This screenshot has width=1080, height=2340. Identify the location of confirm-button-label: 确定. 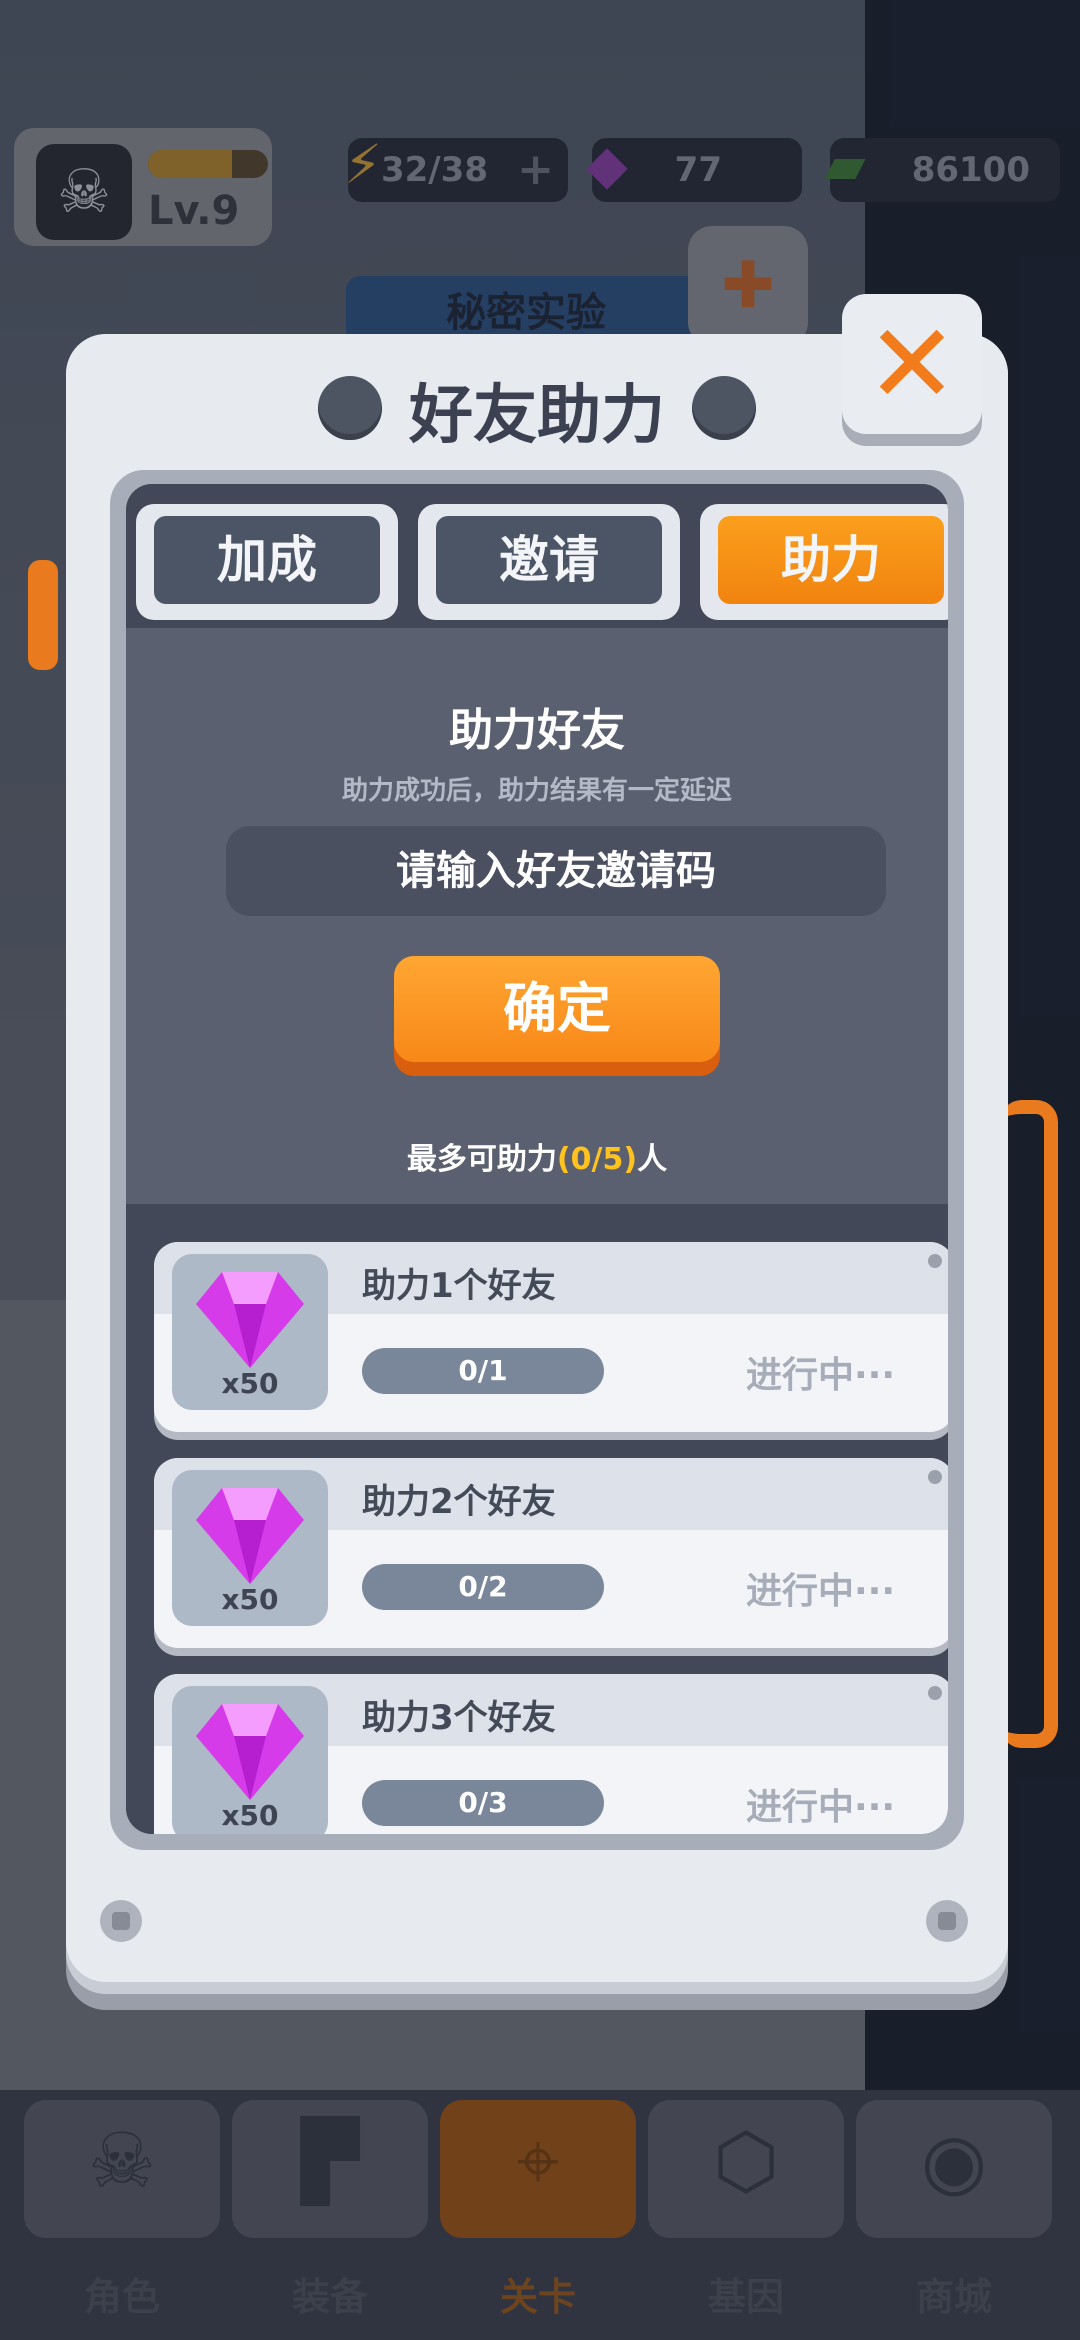
(557, 1009).